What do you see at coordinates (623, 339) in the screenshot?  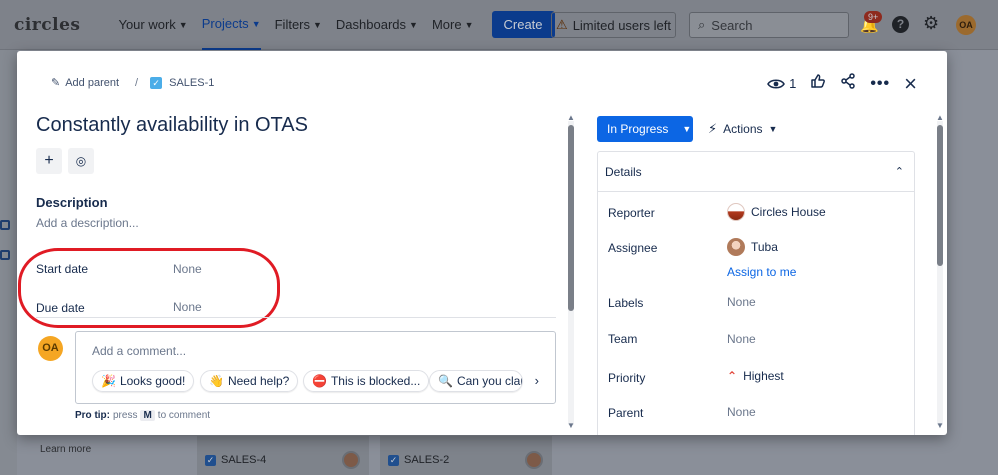 I see `team-label: Team` at bounding box center [623, 339].